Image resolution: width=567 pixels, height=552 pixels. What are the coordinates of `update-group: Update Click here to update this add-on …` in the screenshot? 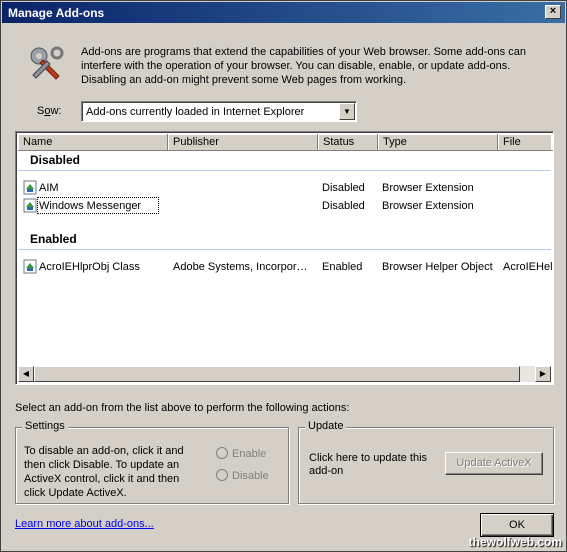 It's located at (426, 462).